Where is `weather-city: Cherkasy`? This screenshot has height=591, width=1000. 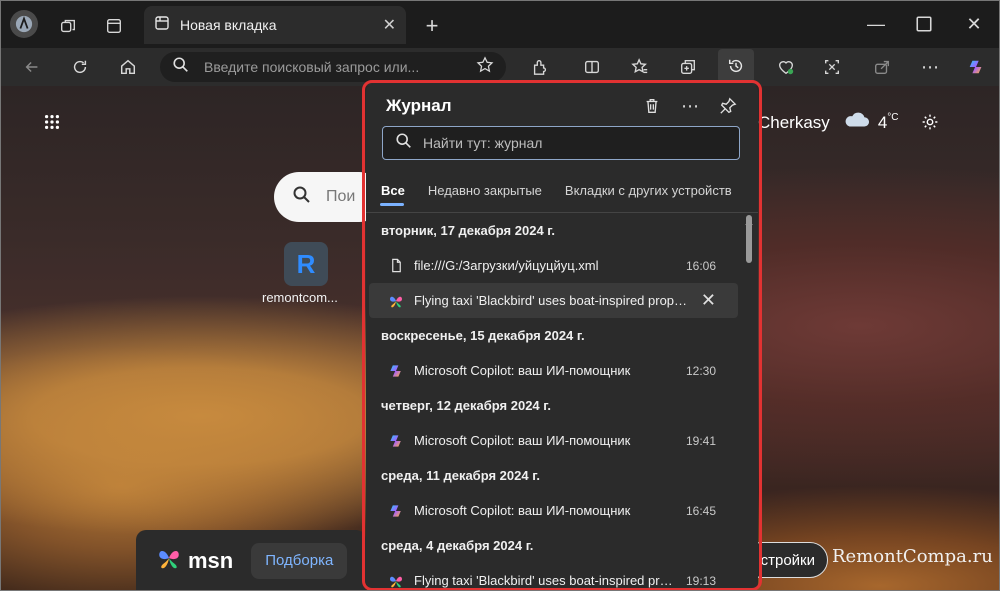
weather-city: Cherkasy is located at coordinates (794, 122).